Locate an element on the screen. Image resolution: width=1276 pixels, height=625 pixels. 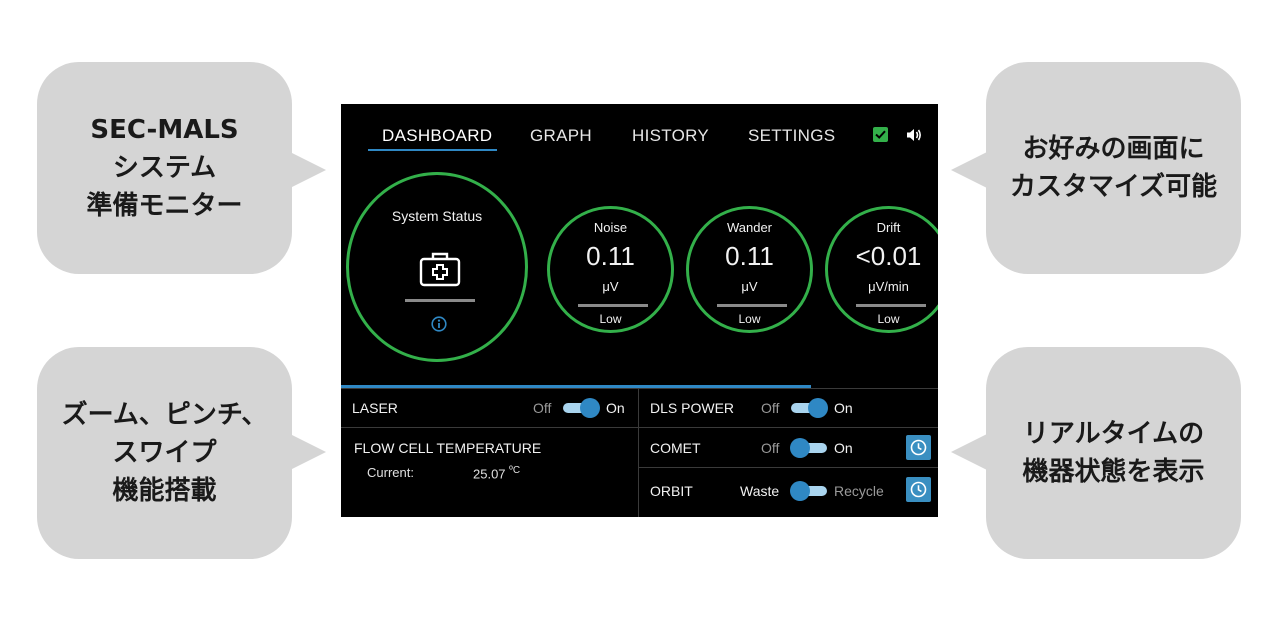
medical-kit-icon is located at coordinates (440, 269).